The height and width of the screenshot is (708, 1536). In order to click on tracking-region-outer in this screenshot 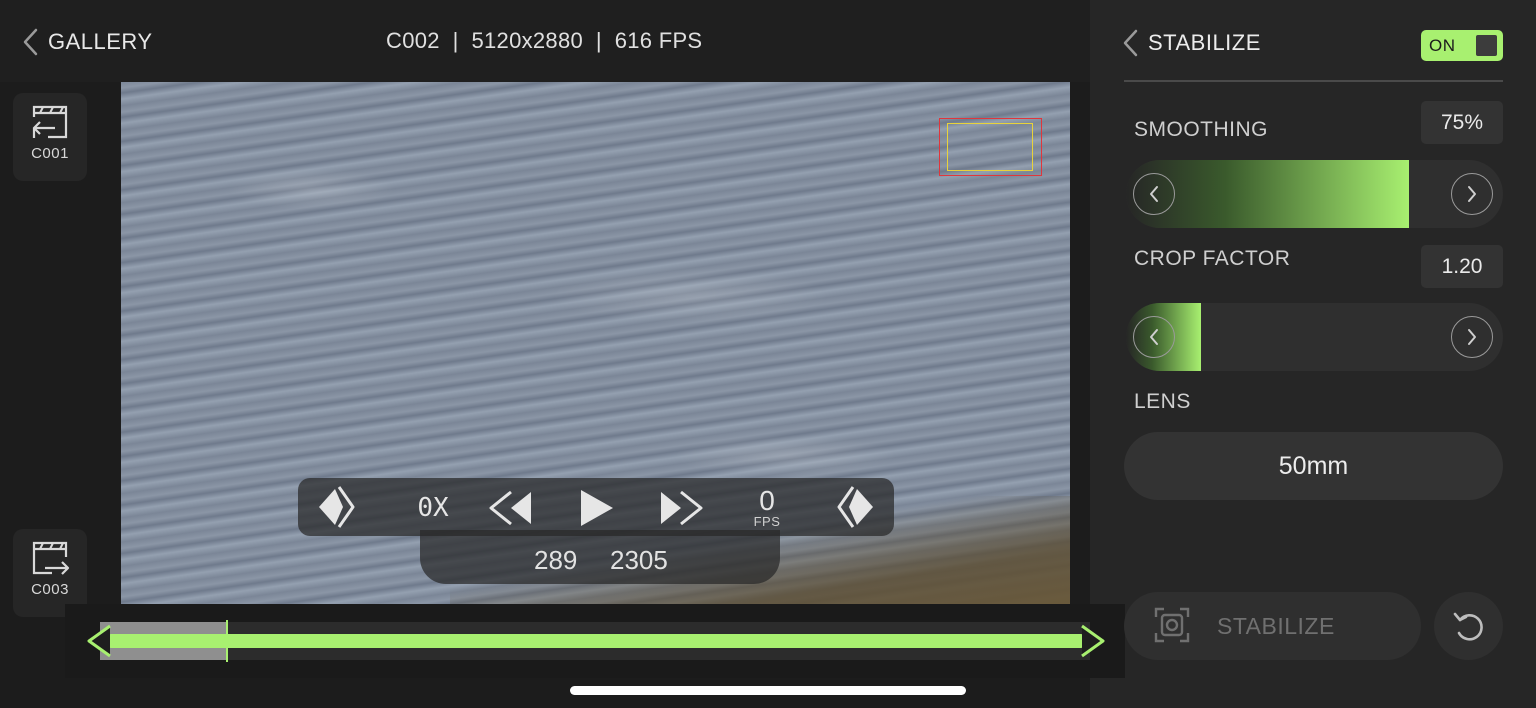, I will do `click(990, 147)`.